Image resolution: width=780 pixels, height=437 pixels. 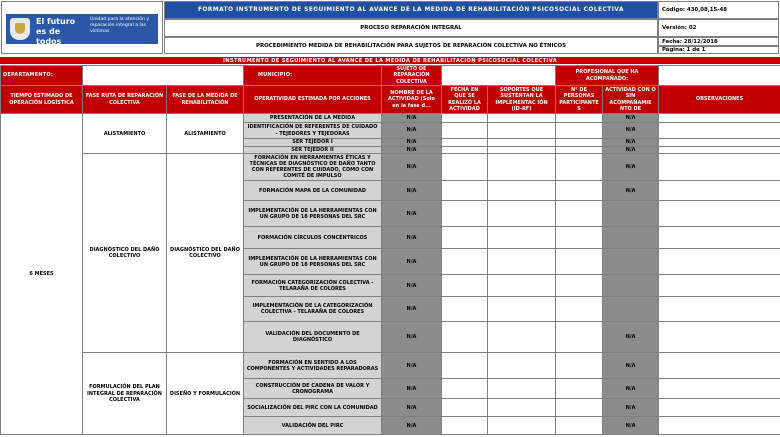 I want to click on activity-name-cell: SER TEJEDOR I, so click(x=312, y=142).